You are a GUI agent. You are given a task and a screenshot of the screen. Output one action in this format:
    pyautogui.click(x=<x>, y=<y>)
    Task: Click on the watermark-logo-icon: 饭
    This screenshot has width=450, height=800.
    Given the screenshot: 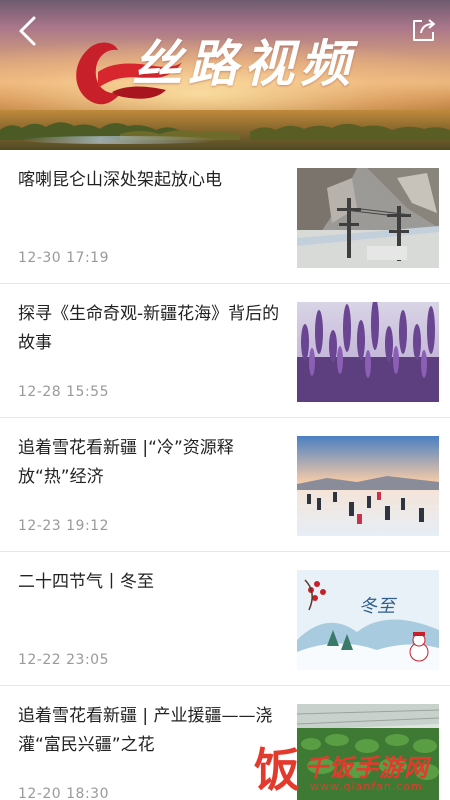 What is the action you would take?
    pyautogui.click(x=277, y=770)
    